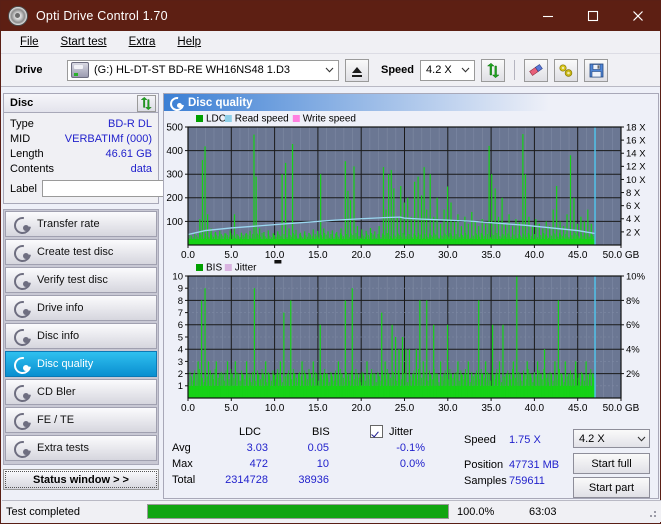 The height and width of the screenshot is (524, 661). What do you see at coordinates (547, 16) in the screenshot?
I see `minimize-button` at bounding box center [547, 16].